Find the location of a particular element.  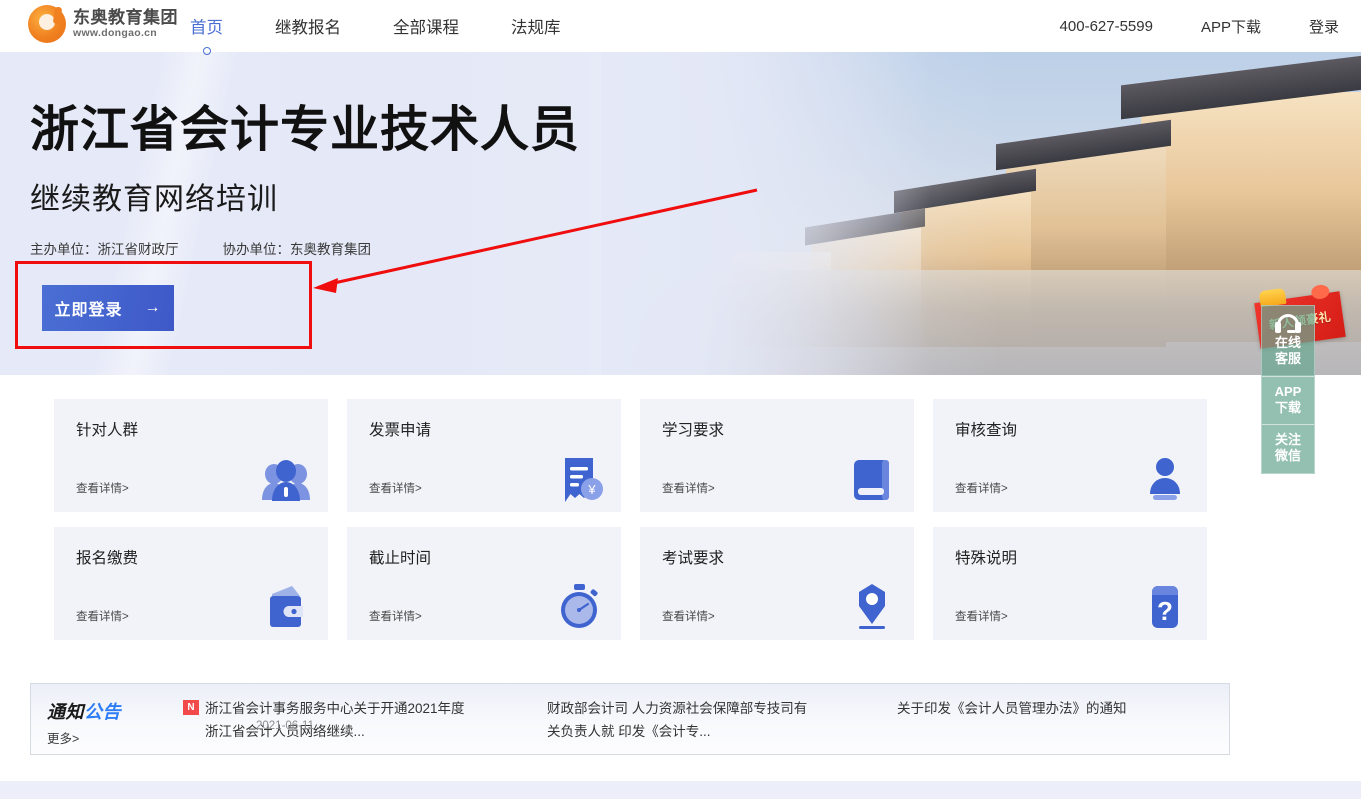

header-right-group: 400-627-5599 APP下载 登录 is located at coordinates (1175, 26).